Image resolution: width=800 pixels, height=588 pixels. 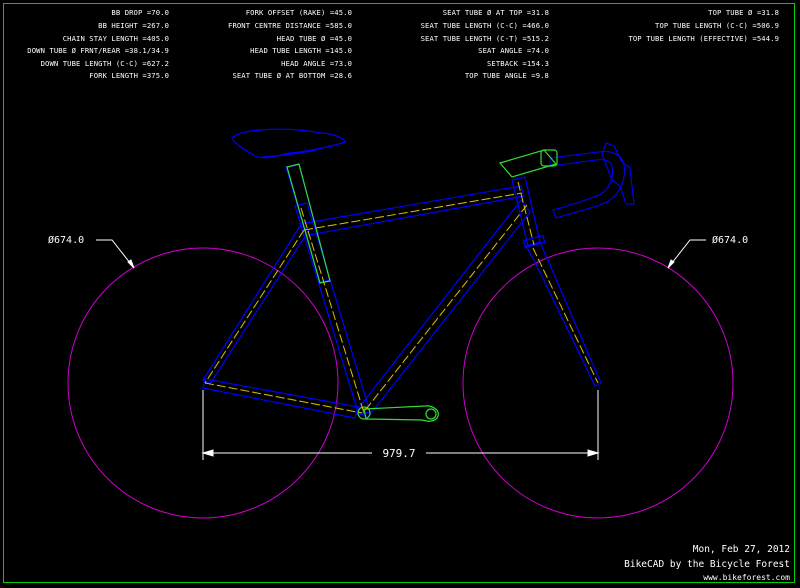 What do you see at coordinates (730, 240) in the screenshot?
I see `front-wheel-diameter-label: Ø674.0` at bounding box center [730, 240].